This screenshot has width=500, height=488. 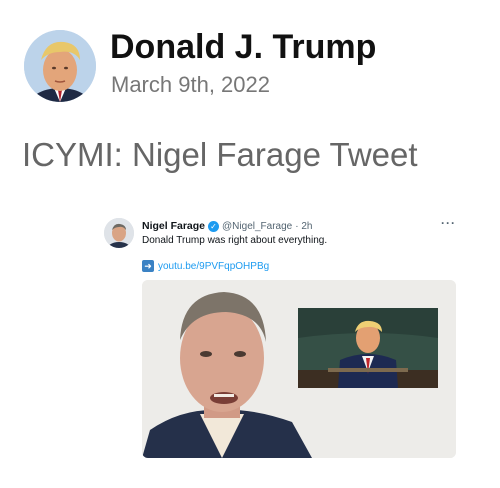 What do you see at coordinates (257, 226) in the screenshot?
I see `tweet-handle: @Nigel_Farage` at bounding box center [257, 226].